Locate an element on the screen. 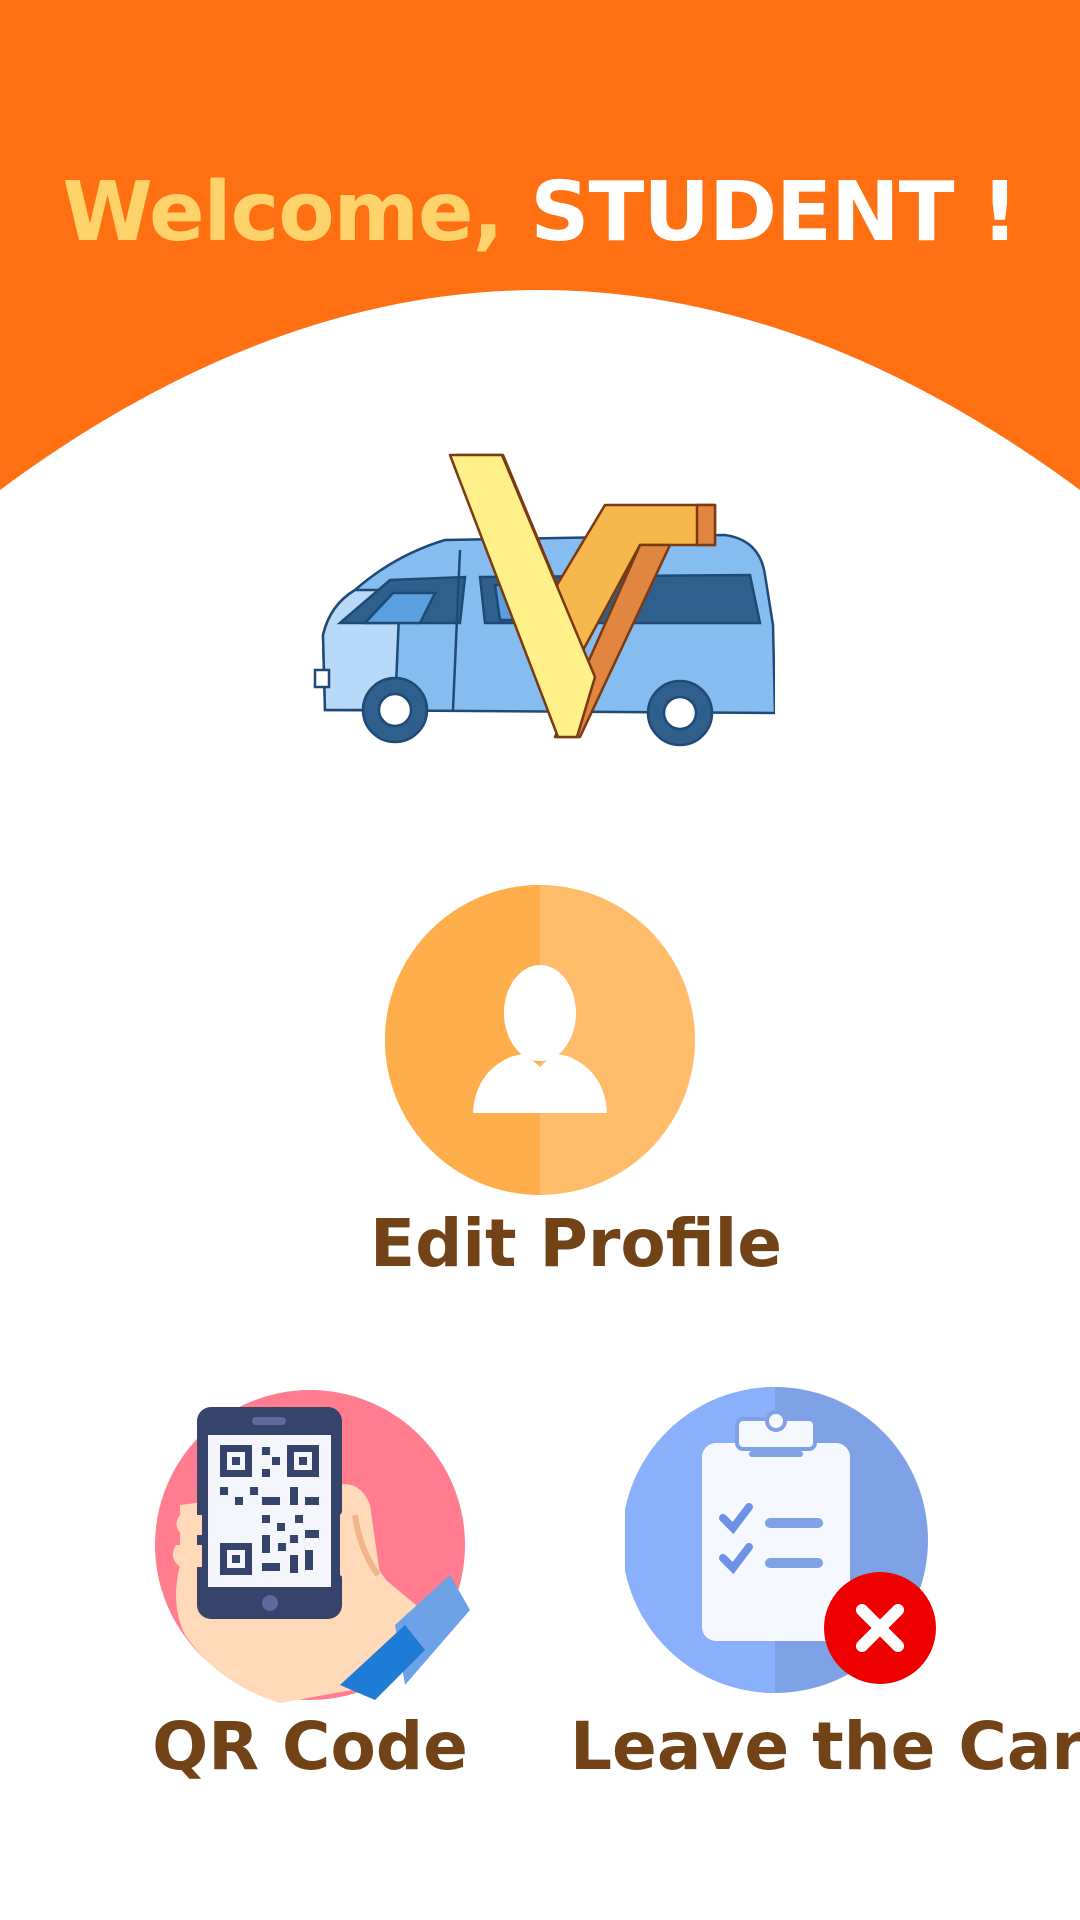 This screenshot has width=1080, height=1920. welcome-title: Welcome, STUDENT ! is located at coordinates (540, 212).